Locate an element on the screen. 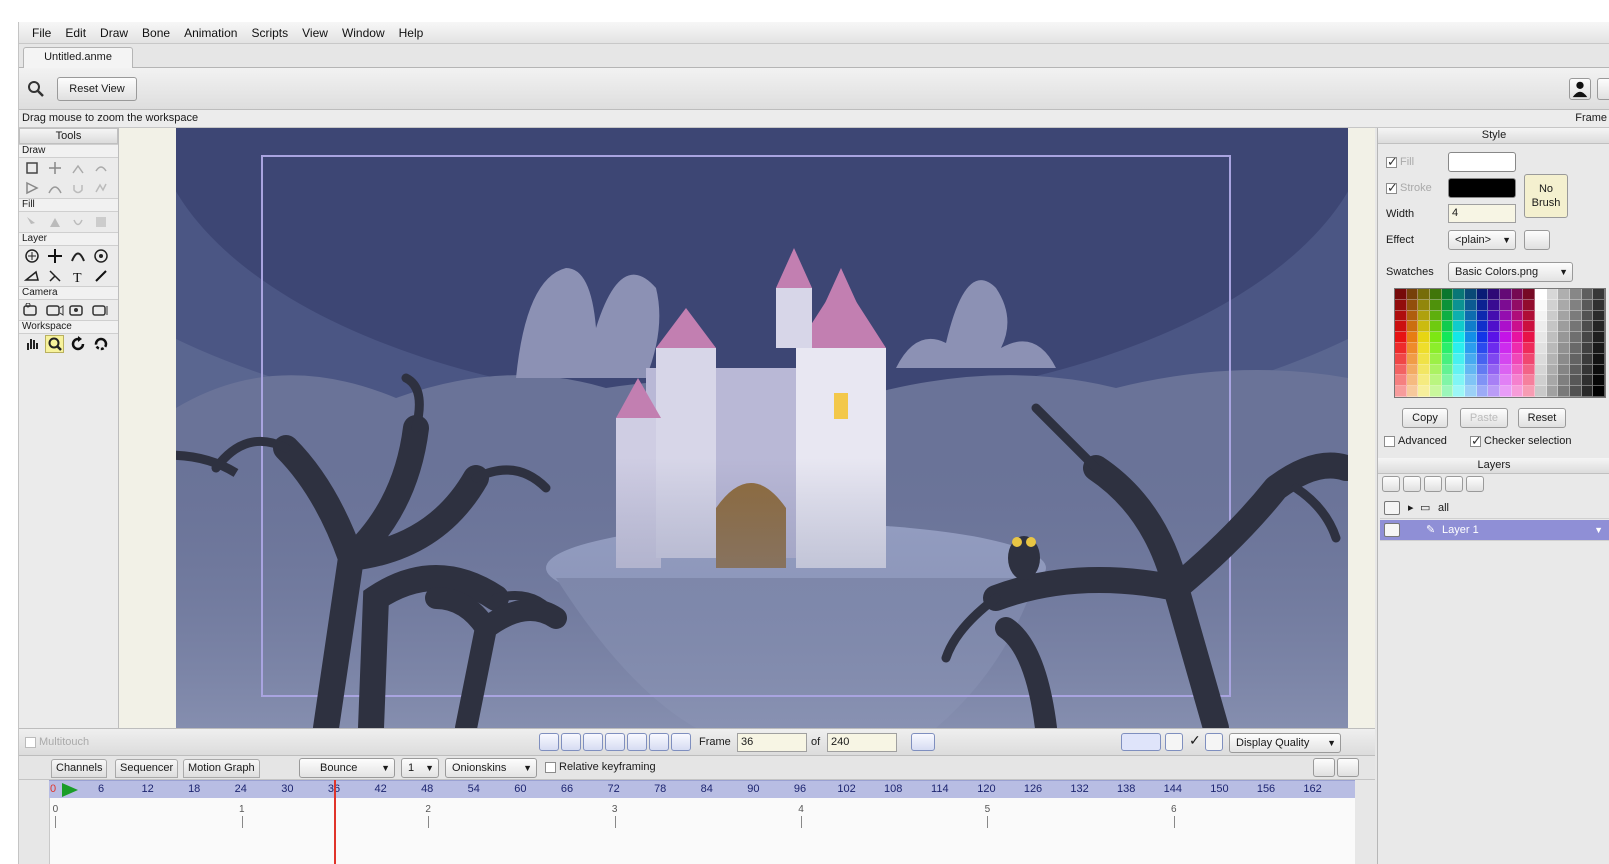 The width and height of the screenshot is (1609, 864). add-point-icon is located at coordinates (31, 188).